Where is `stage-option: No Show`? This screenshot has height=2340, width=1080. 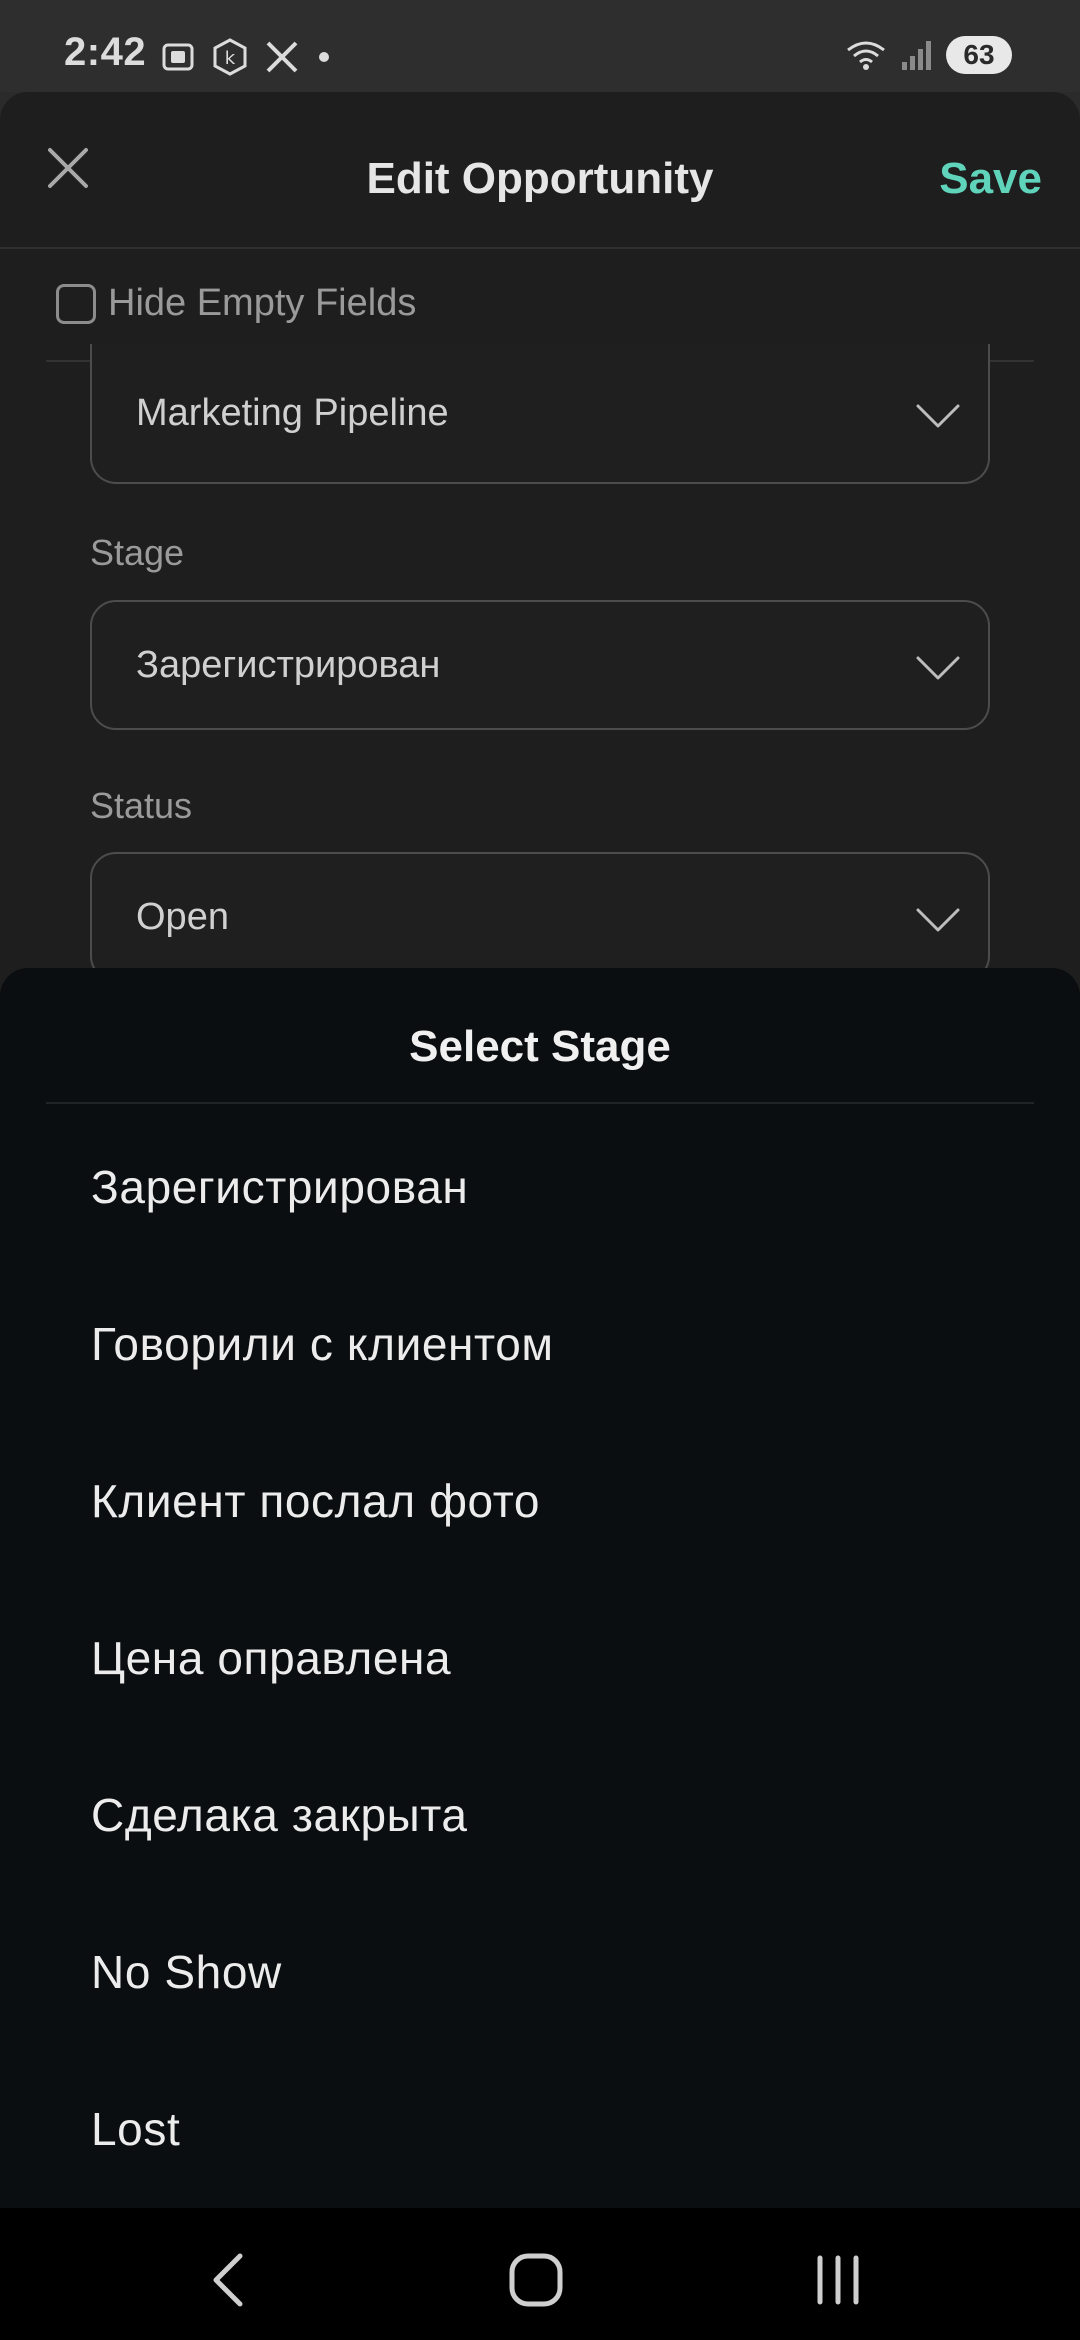 stage-option: No Show is located at coordinates (540, 1971).